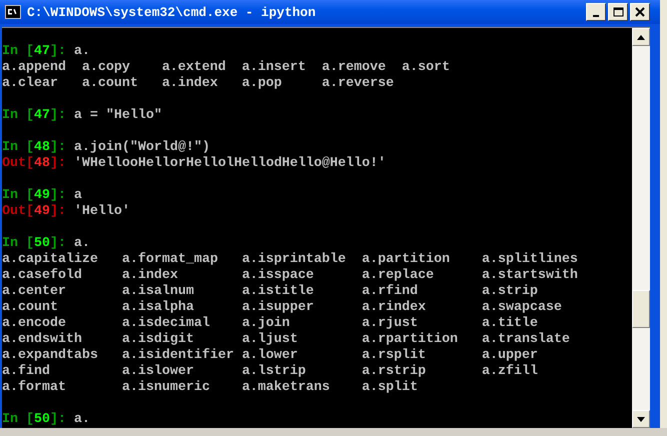 The height and width of the screenshot is (436, 667). I want to click on prompt: In [48]:, so click(34, 148).